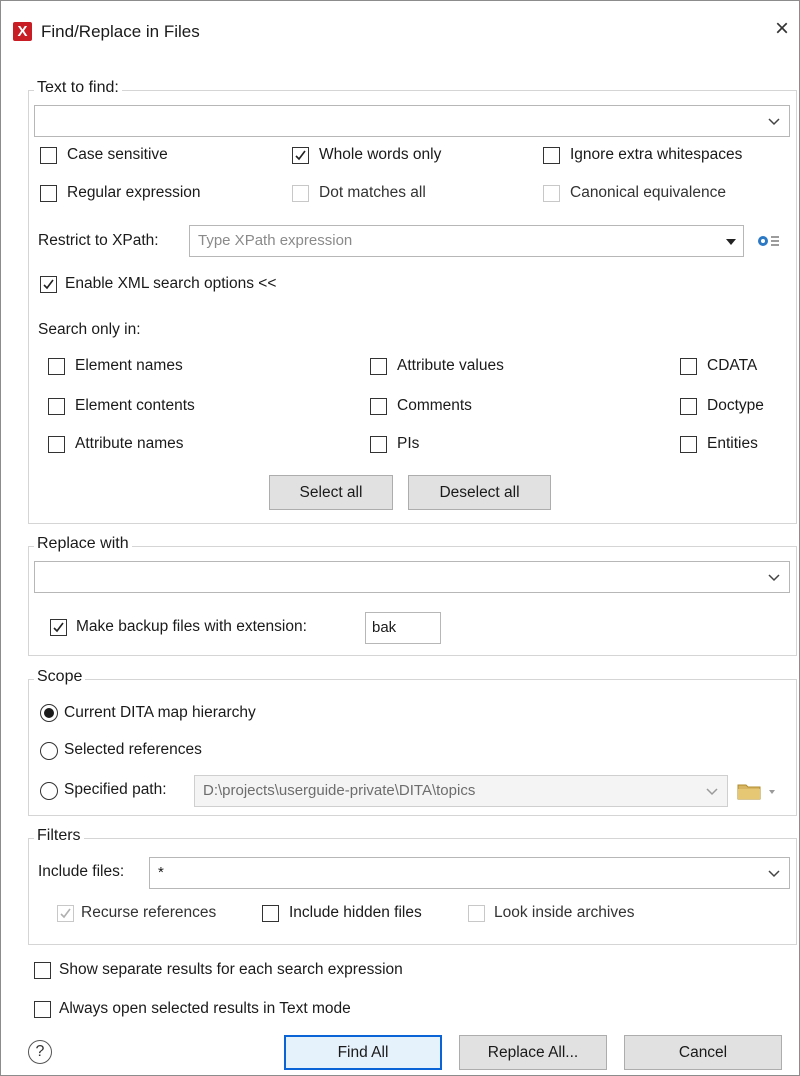 The height and width of the screenshot is (1076, 800). I want to click on text-to-find-combo, so click(412, 121).